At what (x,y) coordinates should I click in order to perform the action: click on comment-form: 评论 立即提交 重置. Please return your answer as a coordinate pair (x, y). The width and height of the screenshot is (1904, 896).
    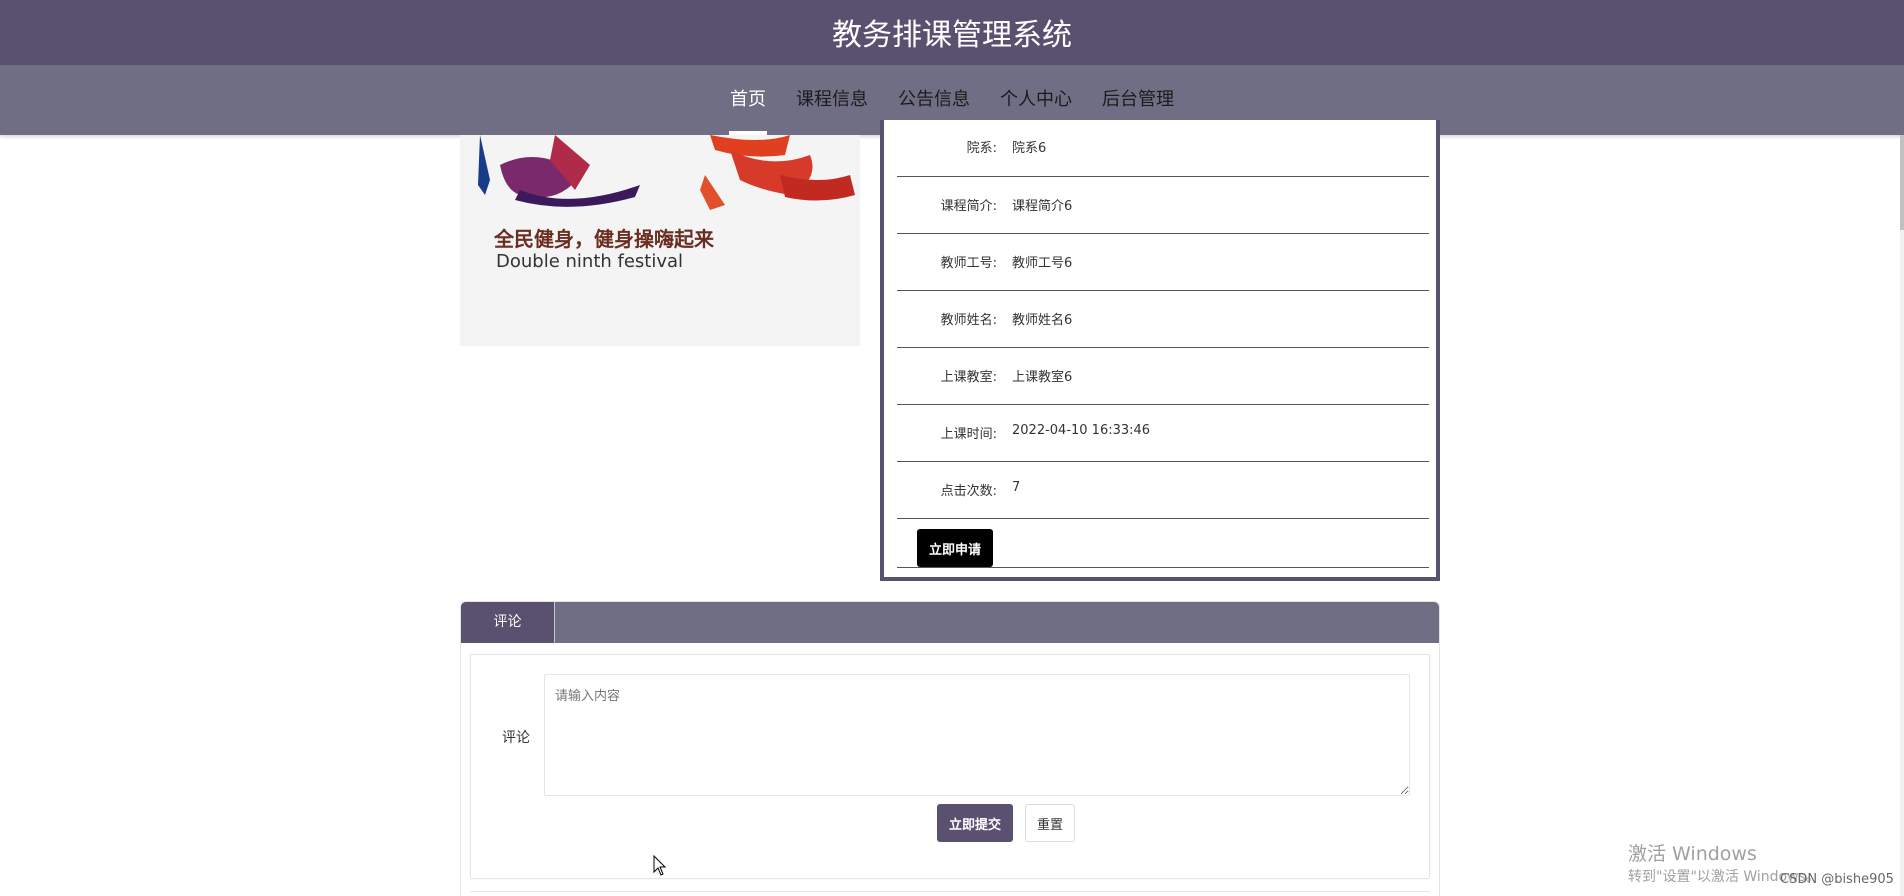
    Looking at the image, I should click on (950, 766).